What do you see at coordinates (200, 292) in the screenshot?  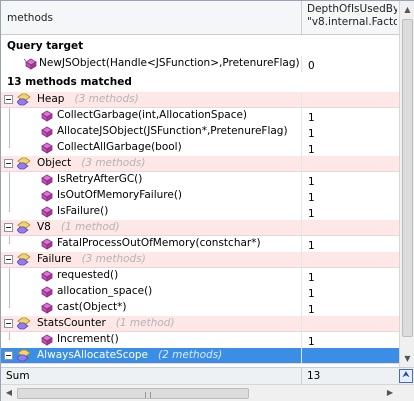 I see `method-row: allocation_space() 1` at bounding box center [200, 292].